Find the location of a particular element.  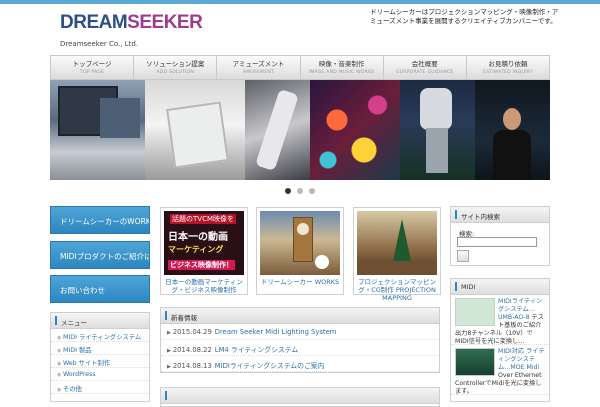

building-shape is located at coordinates (120, 118).